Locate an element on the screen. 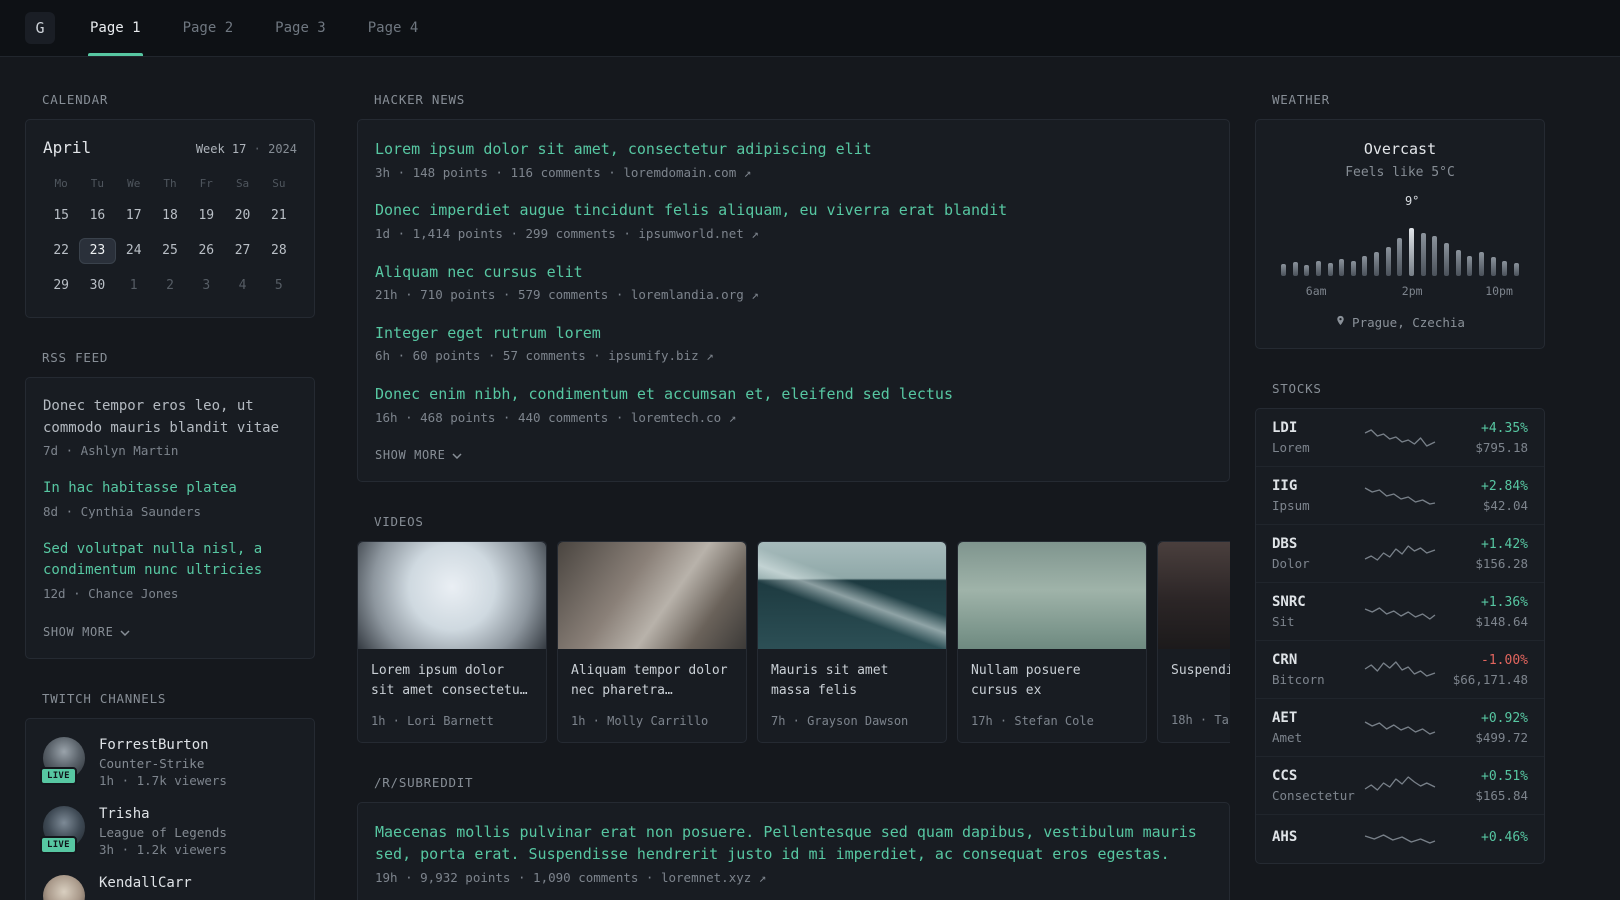  calendar-header: April Week 17 · 2024 is located at coordinates (170, 147).